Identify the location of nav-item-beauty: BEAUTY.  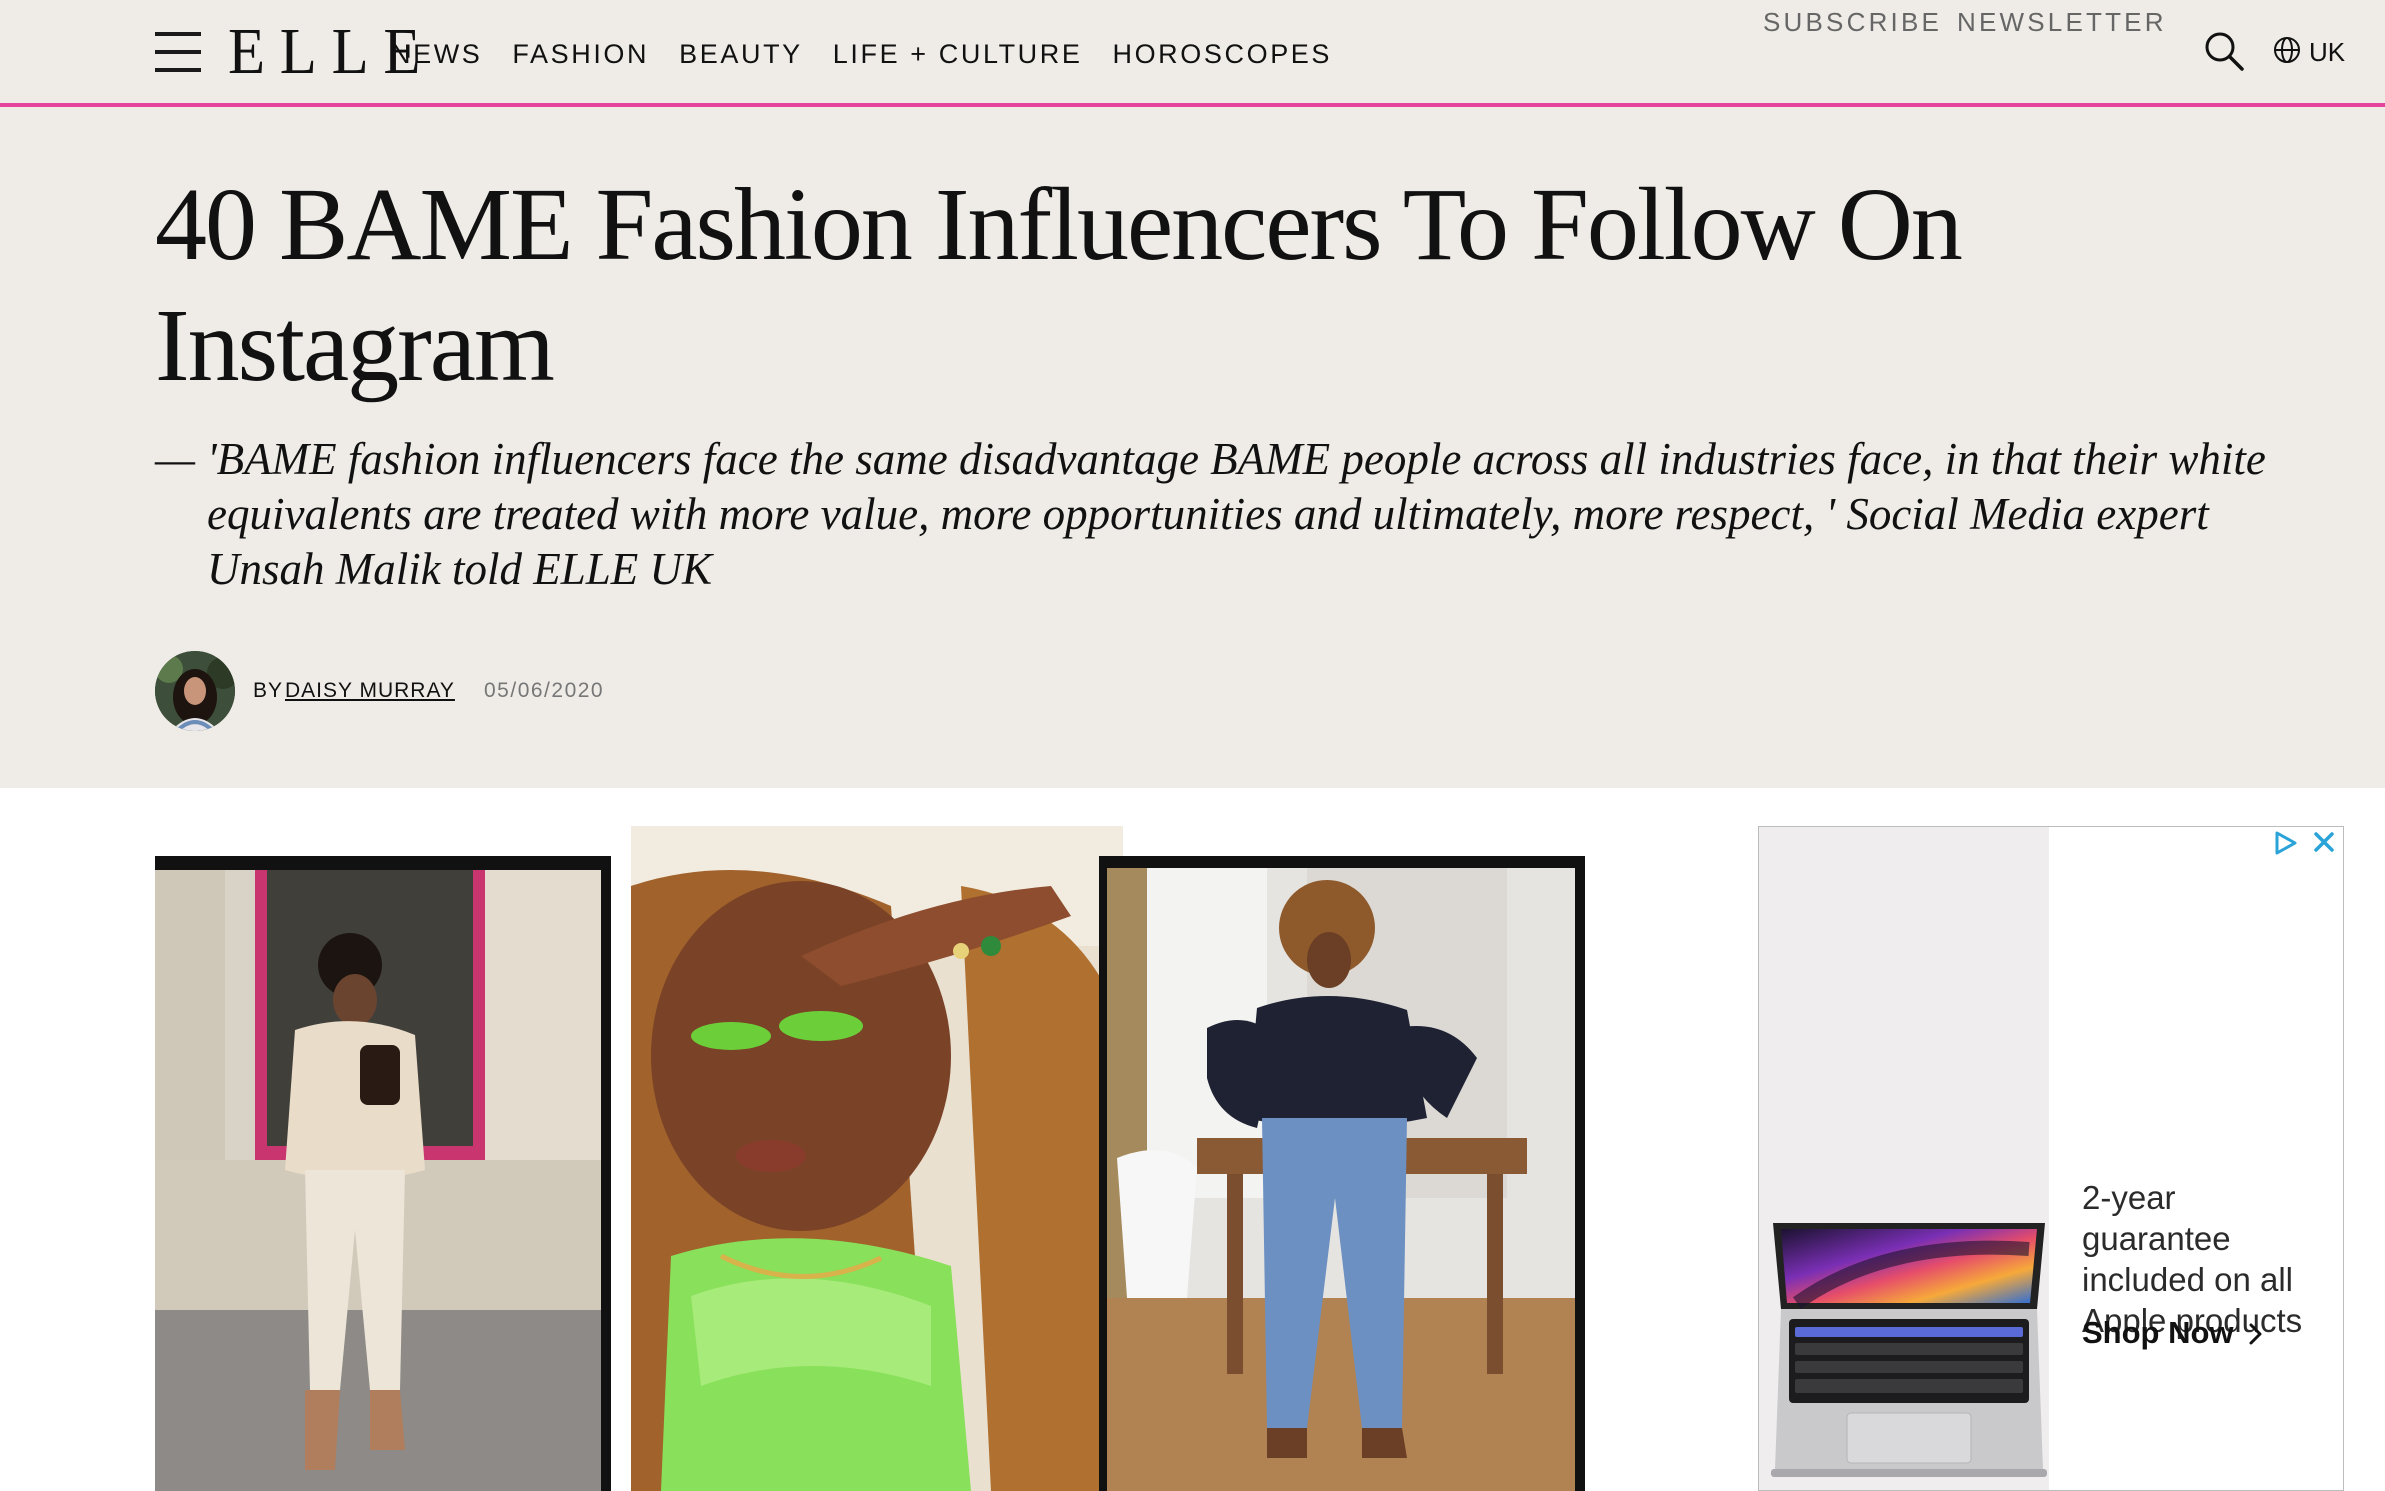
(741, 54).